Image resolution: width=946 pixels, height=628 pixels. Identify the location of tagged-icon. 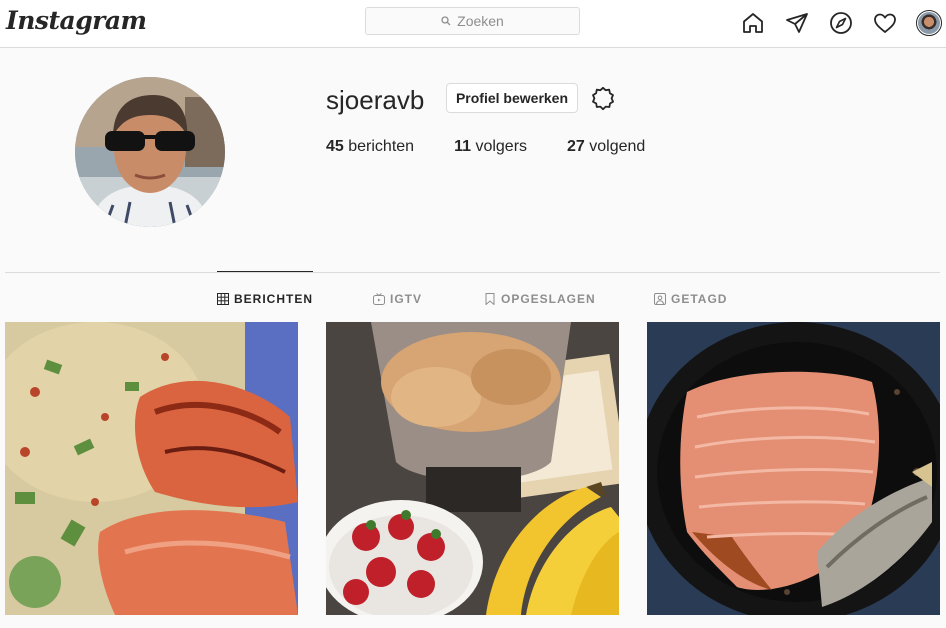
(660, 299).